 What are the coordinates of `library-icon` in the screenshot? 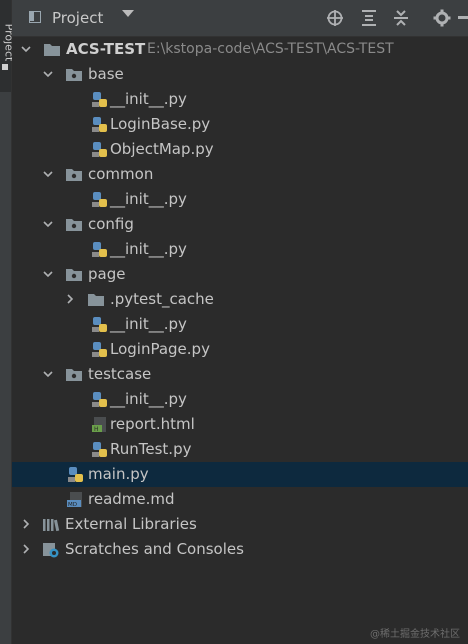 It's located at (51, 525).